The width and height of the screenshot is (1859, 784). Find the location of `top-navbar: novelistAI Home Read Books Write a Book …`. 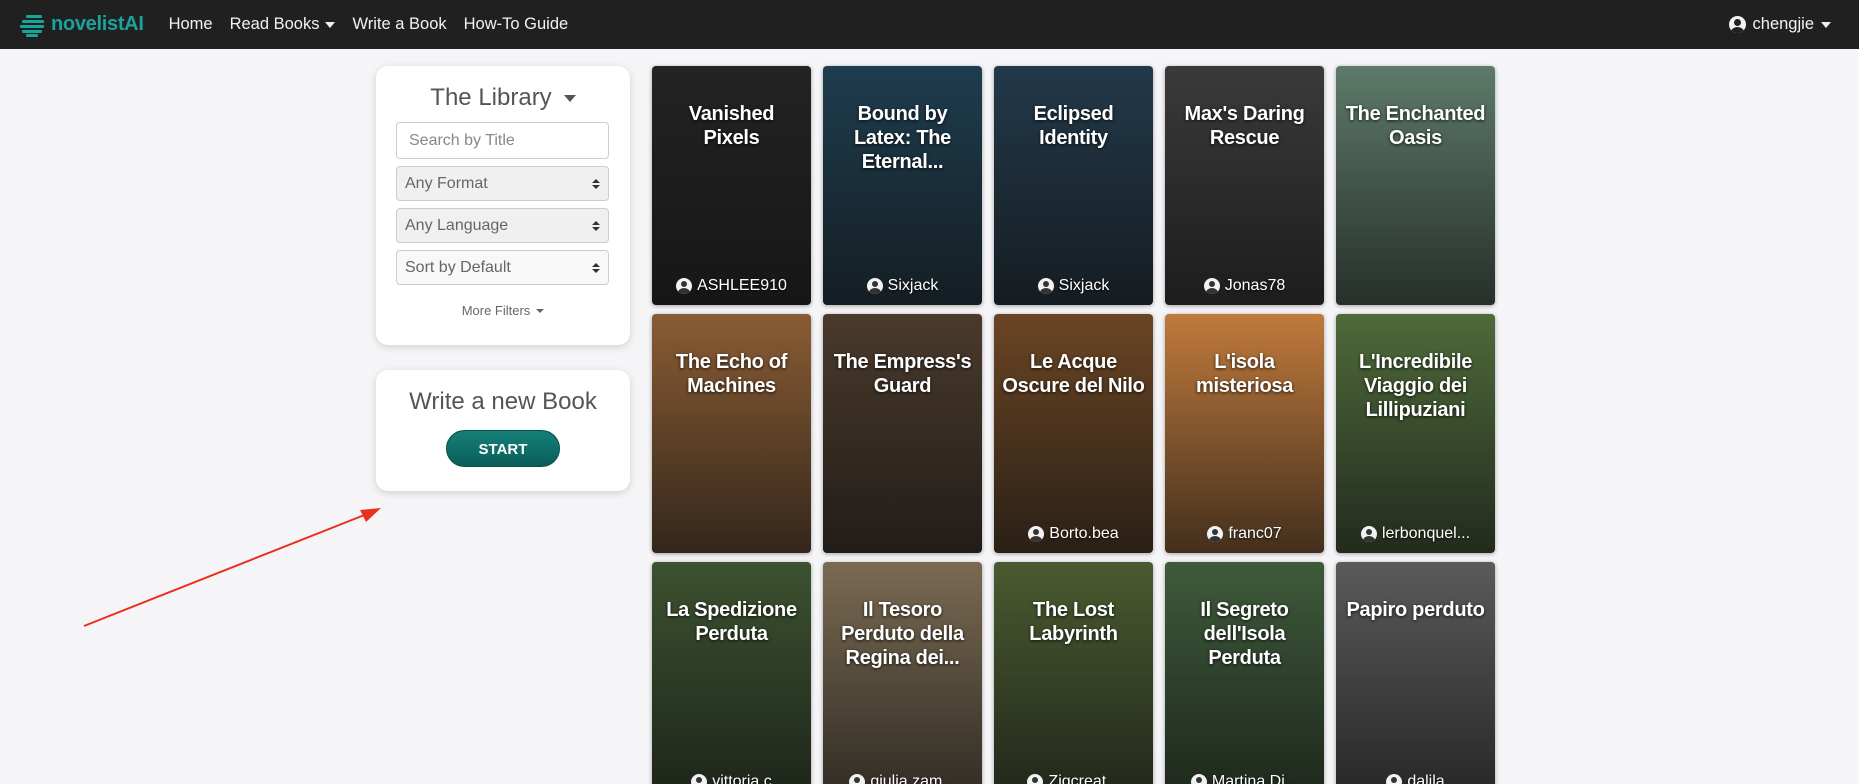

top-navbar: novelistAI Home Read Books Write a Book … is located at coordinates (929, 24).